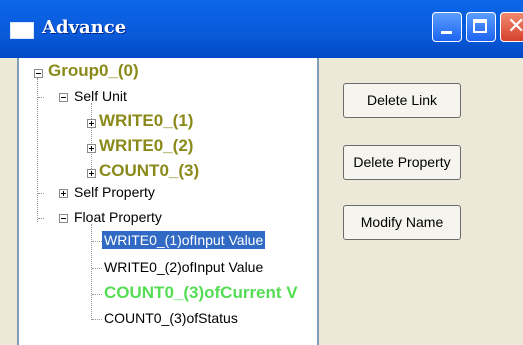  I want to click on window-icon, so click(22, 30).